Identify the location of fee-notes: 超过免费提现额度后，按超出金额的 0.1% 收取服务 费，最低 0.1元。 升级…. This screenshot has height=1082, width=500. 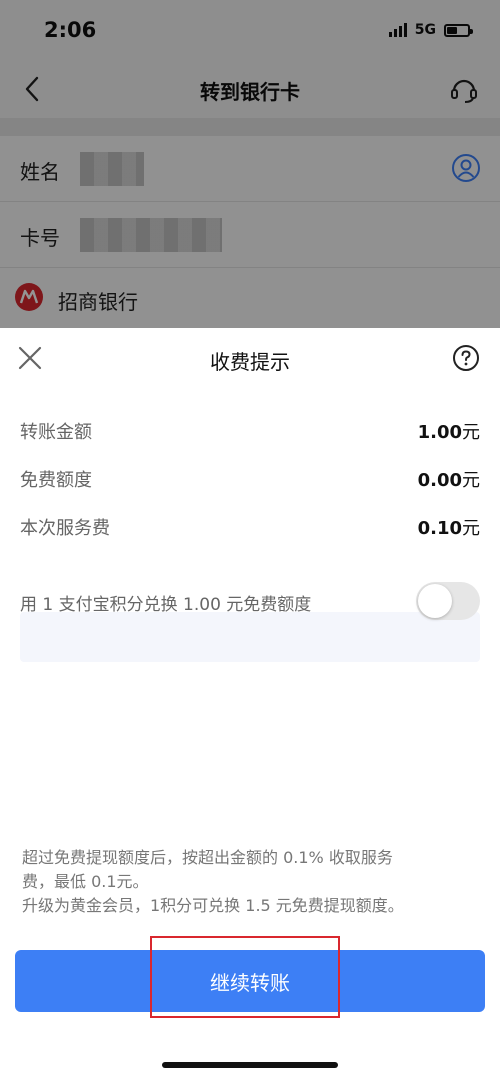
(252, 882).